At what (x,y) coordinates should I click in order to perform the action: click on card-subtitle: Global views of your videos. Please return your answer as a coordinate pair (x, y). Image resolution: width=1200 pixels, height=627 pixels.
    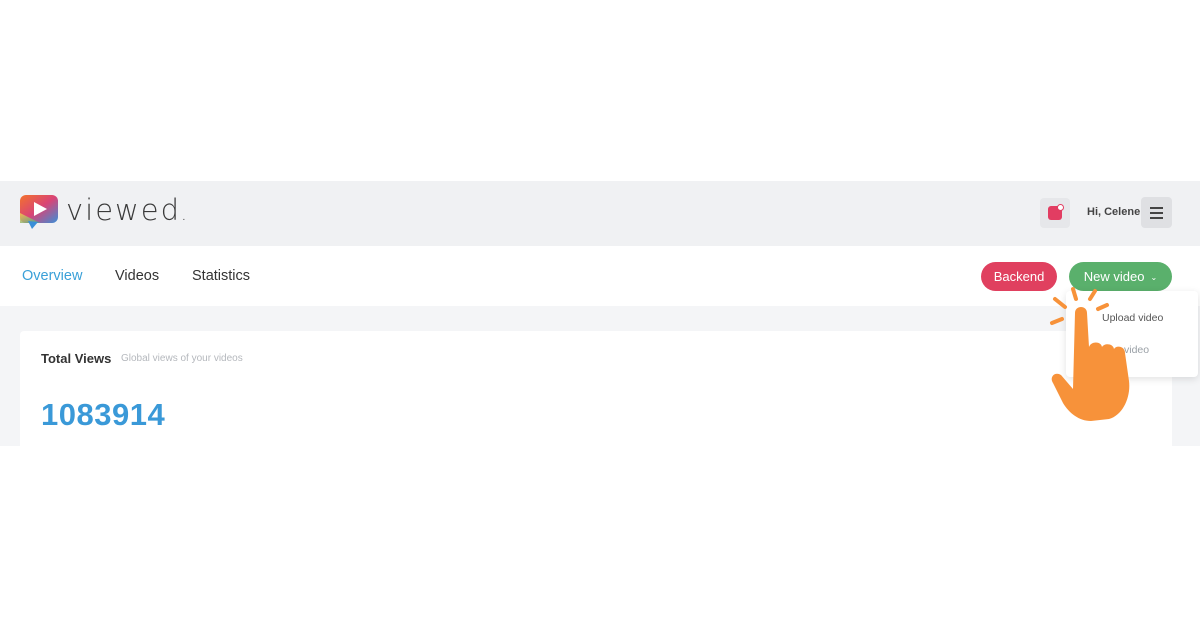
    Looking at the image, I should click on (182, 358).